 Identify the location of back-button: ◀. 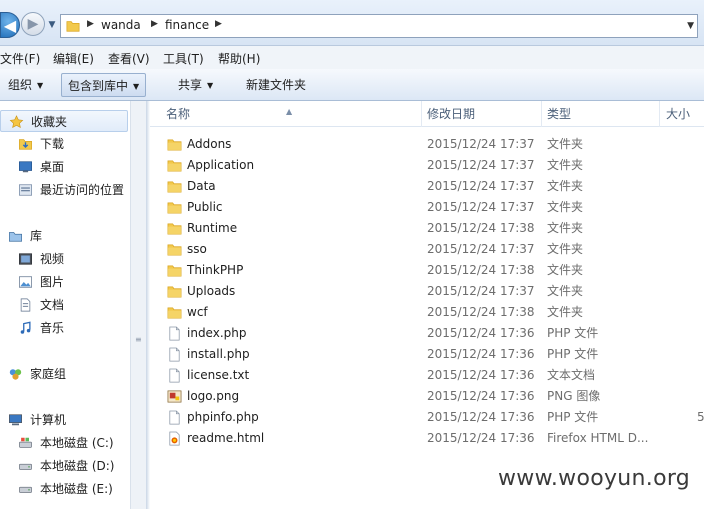
(10, 25).